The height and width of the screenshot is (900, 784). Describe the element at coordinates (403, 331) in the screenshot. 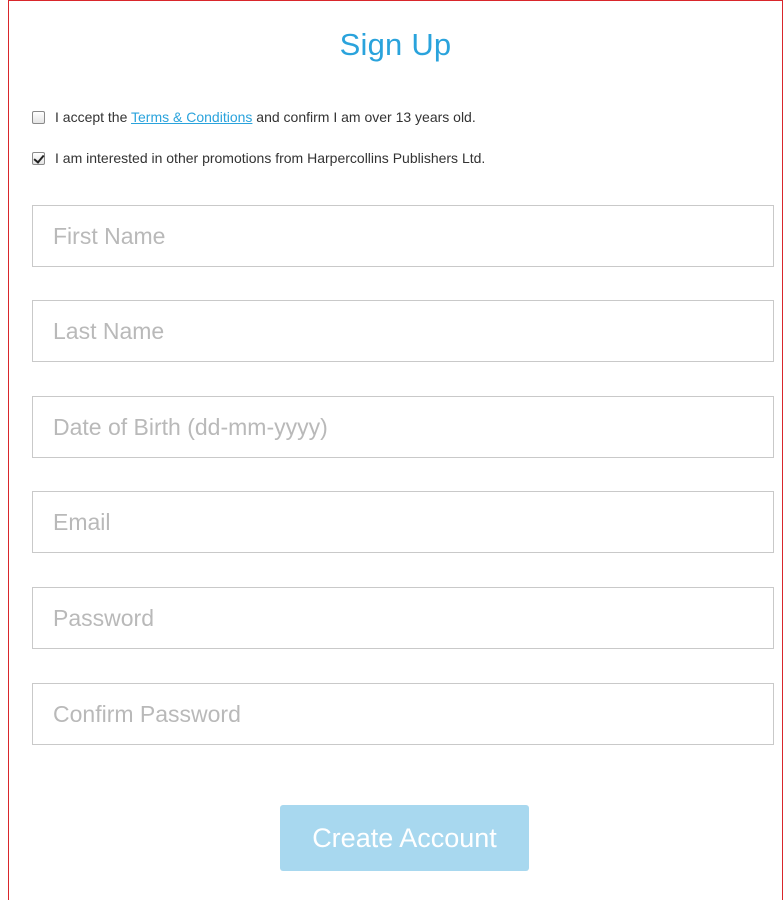

I see `last-name-input` at that location.